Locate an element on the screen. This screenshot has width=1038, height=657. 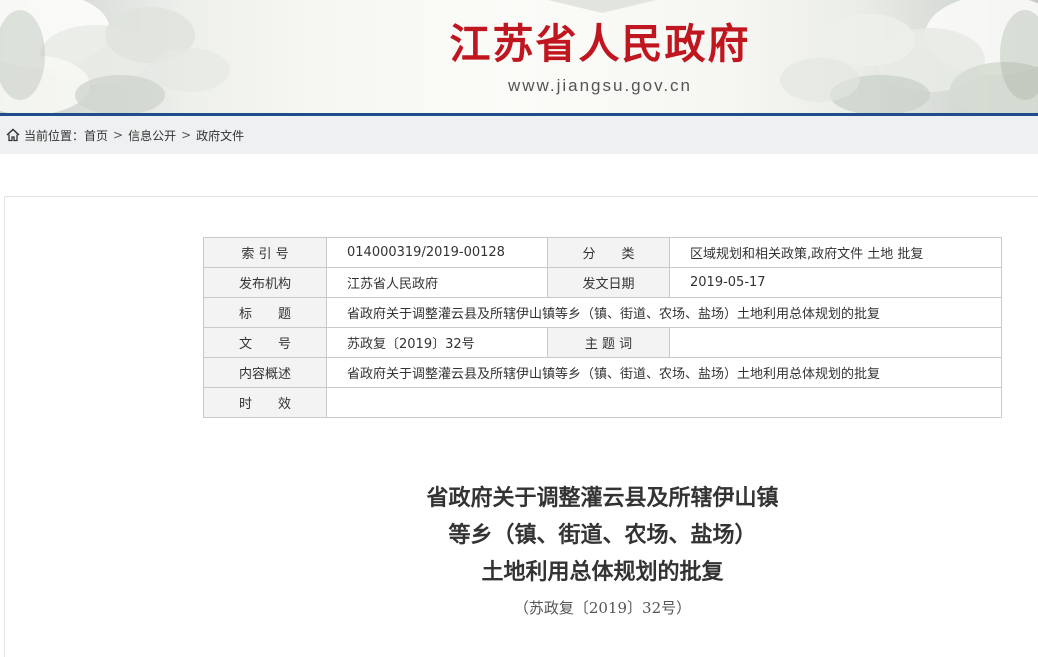
document-number: （苏政复〔2019〕32号） is located at coordinates (602, 608).